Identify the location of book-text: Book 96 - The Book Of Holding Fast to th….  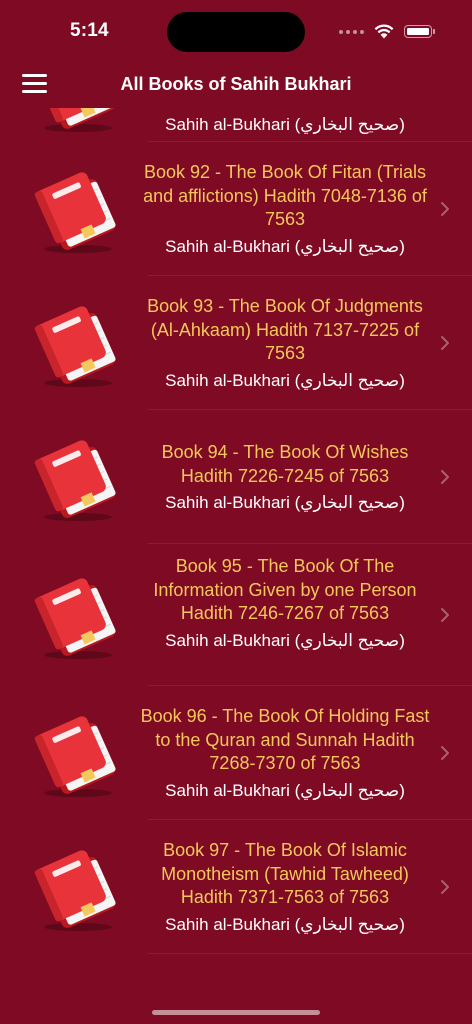
(285, 753).